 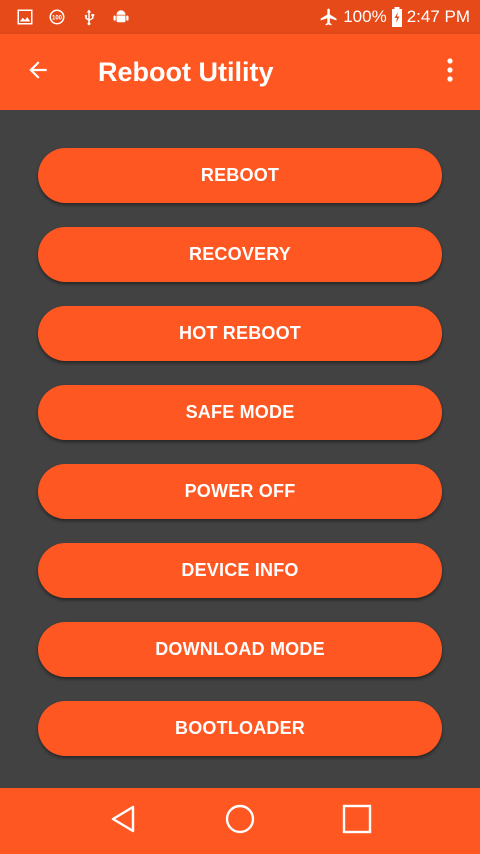 What do you see at coordinates (240, 175) in the screenshot?
I see `reboot-button: REBOOT` at bounding box center [240, 175].